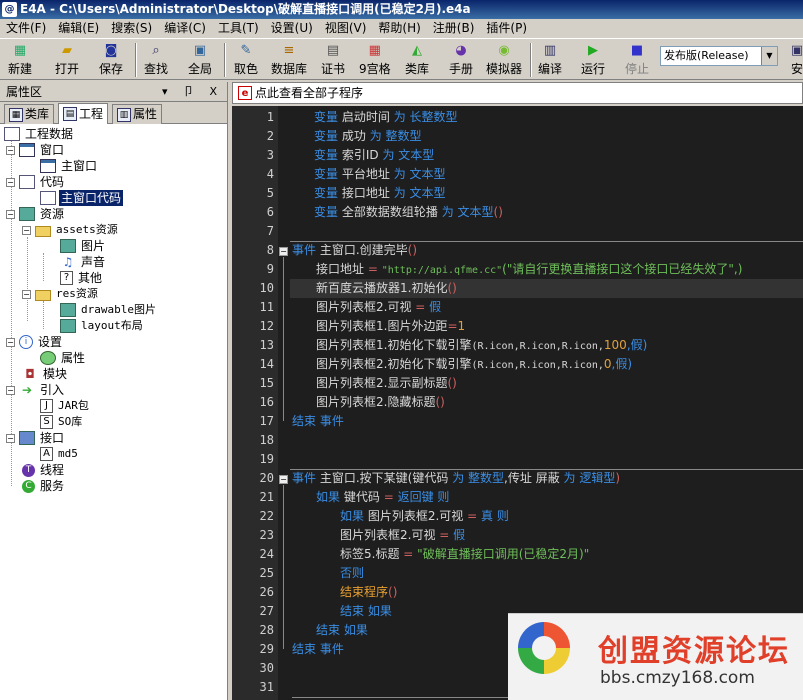  Describe the element at coordinates (63, 358) in the screenshot. I see `tree-attributes: 属性` at that location.